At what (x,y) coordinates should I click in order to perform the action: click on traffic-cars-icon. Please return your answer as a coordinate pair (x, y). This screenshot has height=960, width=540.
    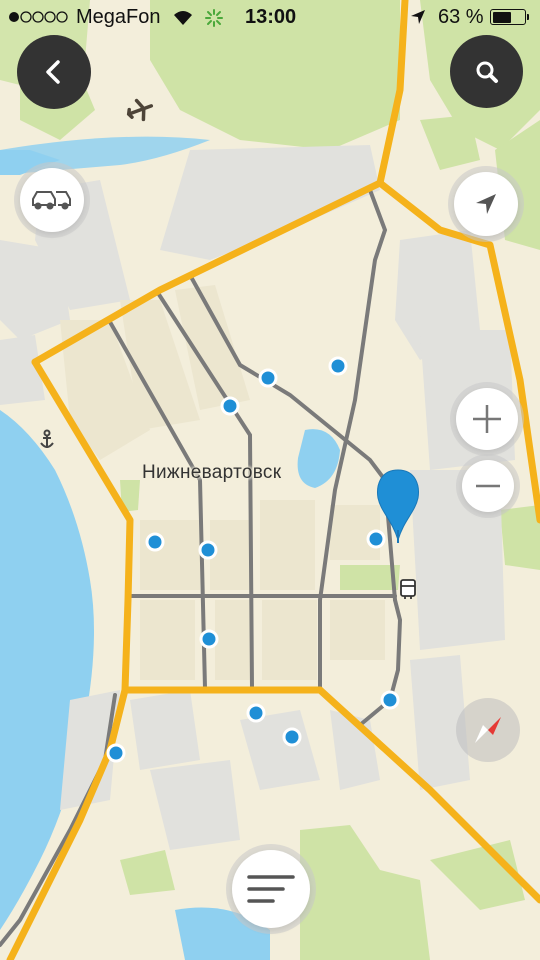
    Looking at the image, I should click on (51, 200).